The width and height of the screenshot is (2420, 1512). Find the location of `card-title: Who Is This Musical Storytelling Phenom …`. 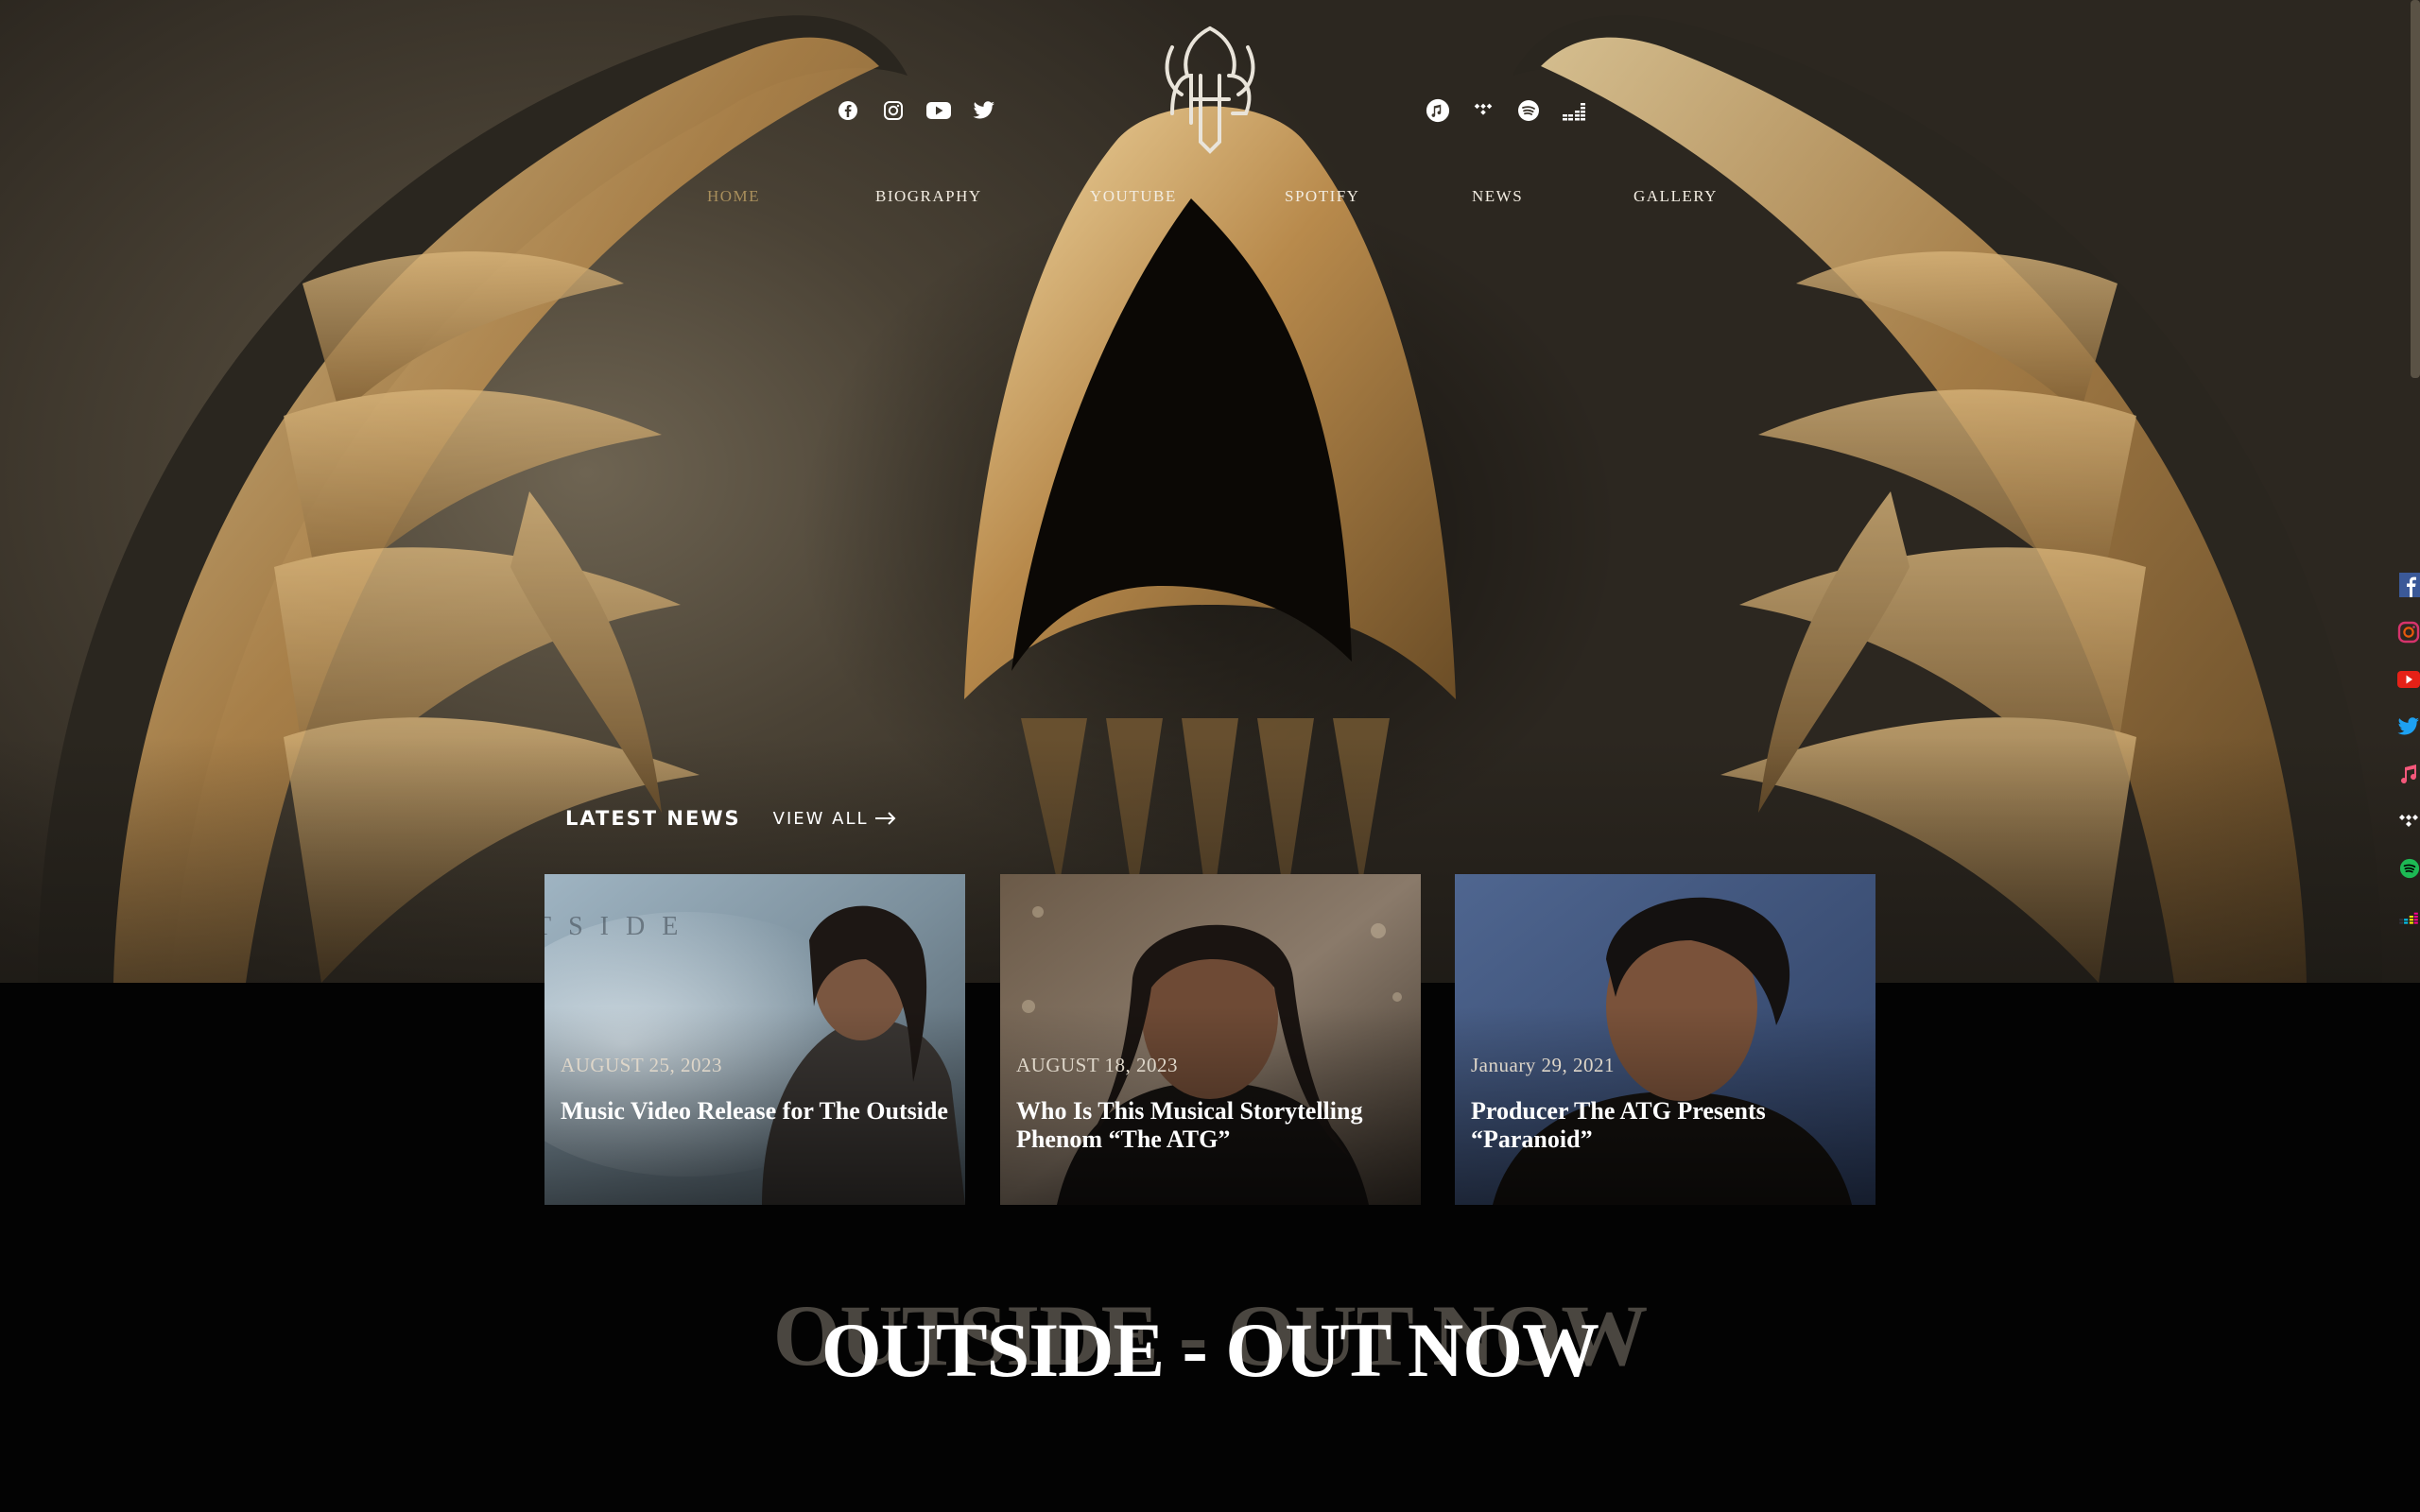

card-title: Who Is This Musical Storytelling Phenom … is located at coordinates (1189, 1125).